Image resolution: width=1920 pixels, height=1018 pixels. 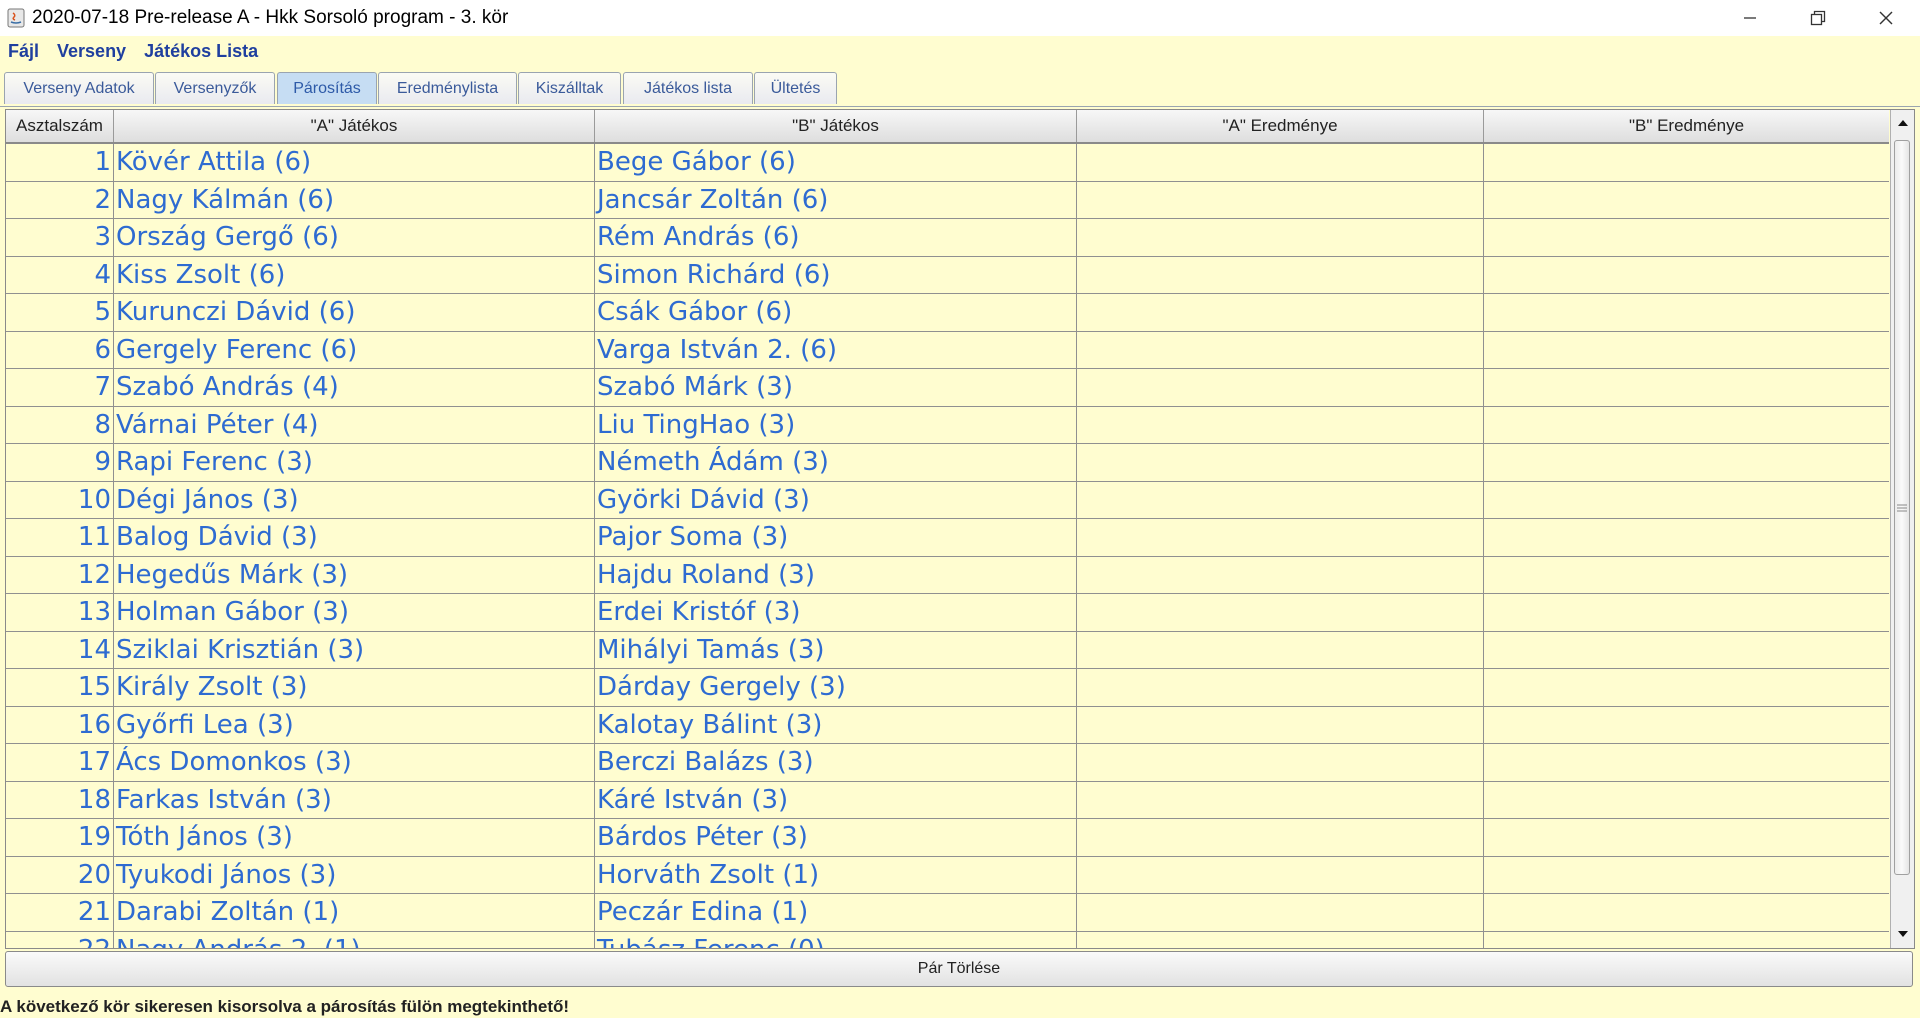 What do you see at coordinates (947, 725) in the screenshot?
I see `table-row: 16 Győrfi Lea (3) Kalotay Bálint (3)` at bounding box center [947, 725].